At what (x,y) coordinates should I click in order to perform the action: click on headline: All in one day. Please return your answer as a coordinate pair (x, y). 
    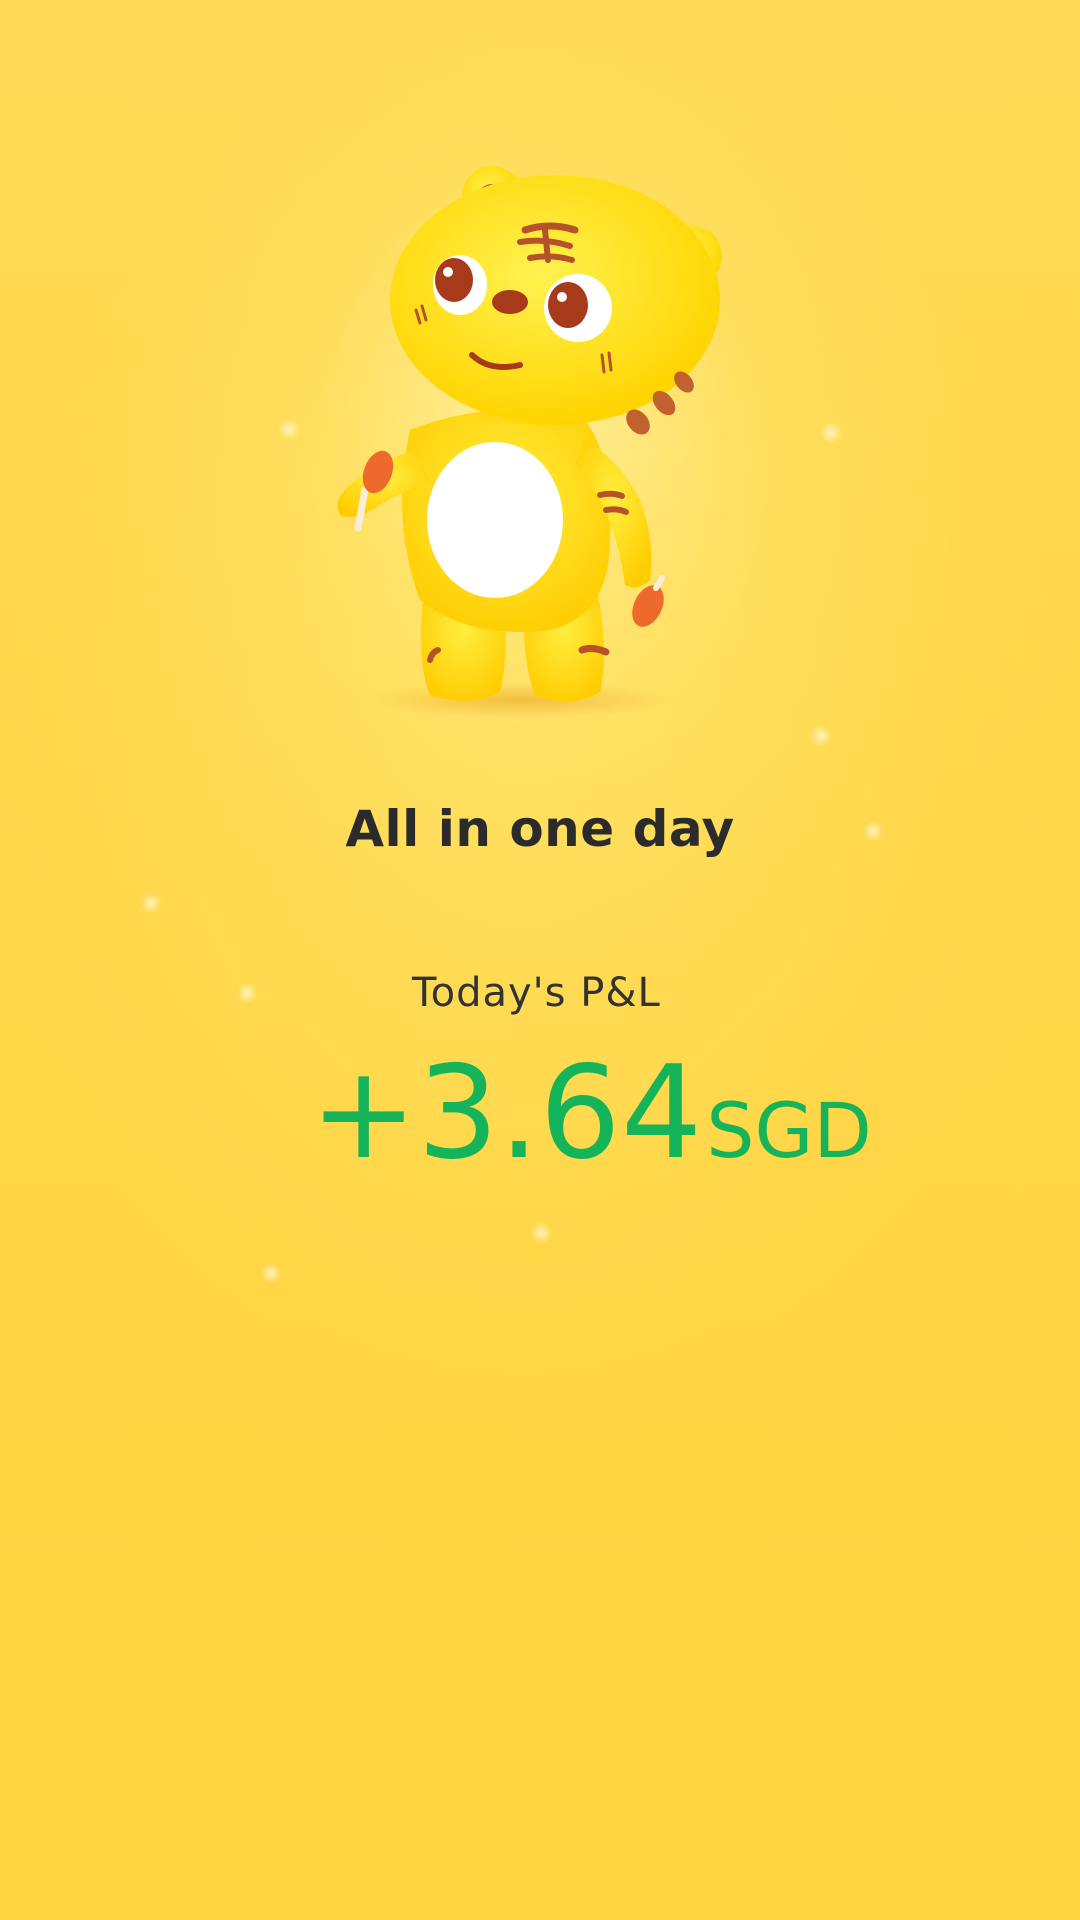
    Looking at the image, I should click on (540, 829).